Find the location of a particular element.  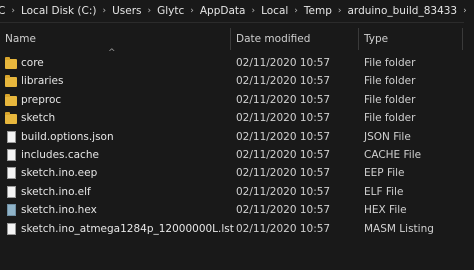

column-header-date-modified: Date modified is located at coordinates (273, 39).